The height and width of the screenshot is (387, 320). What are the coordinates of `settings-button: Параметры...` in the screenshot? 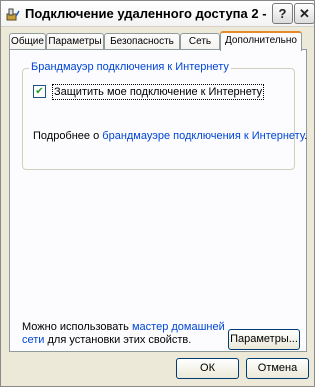 It's located at (264, 339).